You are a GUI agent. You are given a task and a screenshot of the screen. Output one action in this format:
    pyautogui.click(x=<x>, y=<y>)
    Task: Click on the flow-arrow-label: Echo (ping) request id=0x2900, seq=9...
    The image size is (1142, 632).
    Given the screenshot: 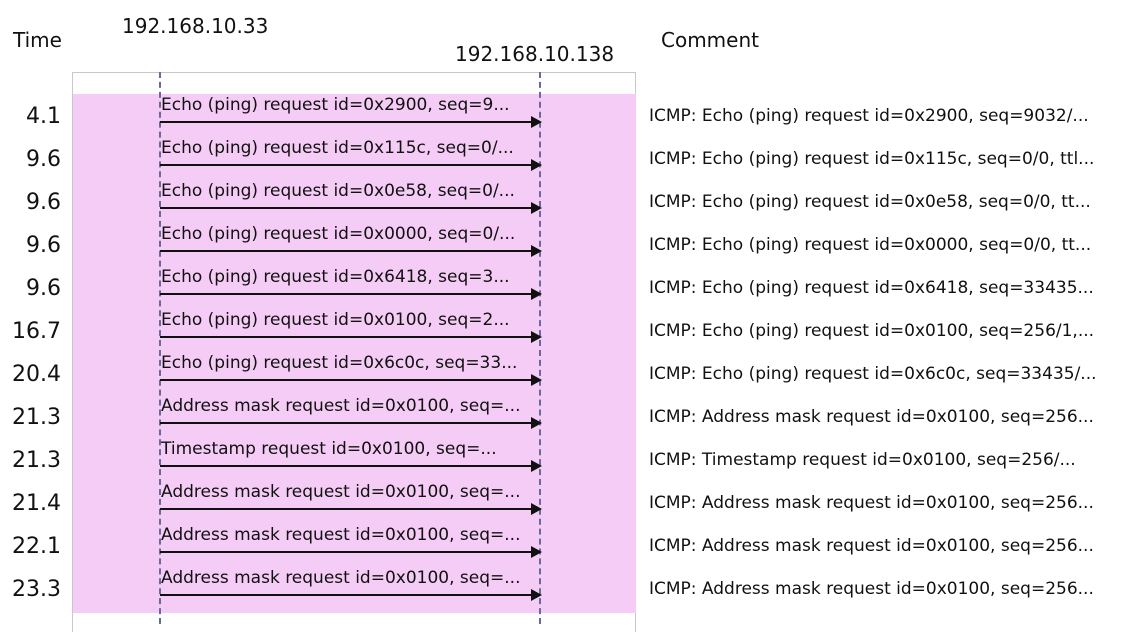 What is the action you would take?
    pyautogui.click(x=335, y=105)
    